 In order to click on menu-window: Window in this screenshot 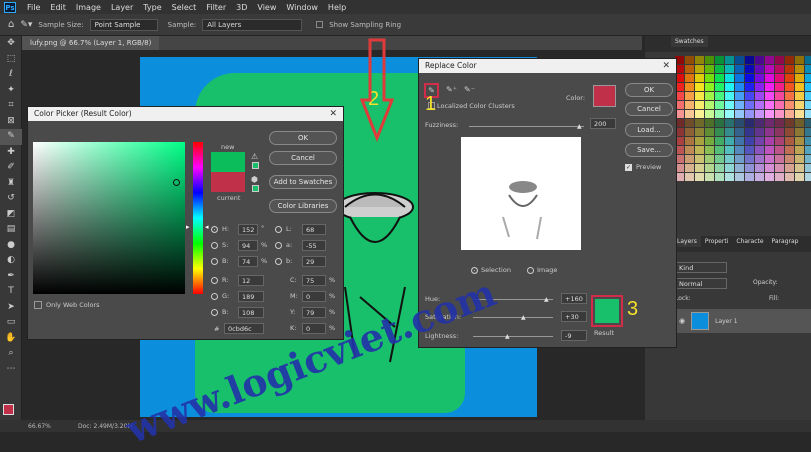, I will do `click(302, 7)`.